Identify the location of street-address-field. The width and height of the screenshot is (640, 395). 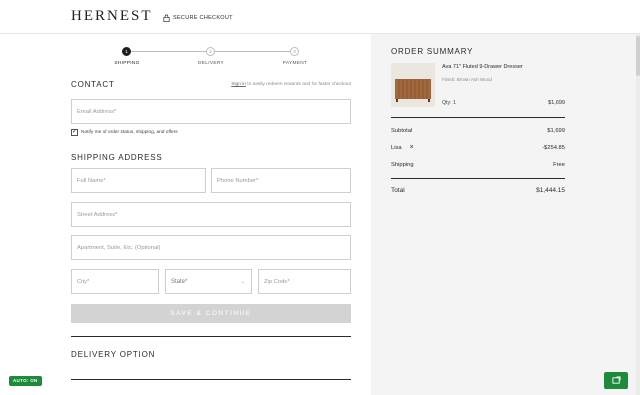
(211, 215).